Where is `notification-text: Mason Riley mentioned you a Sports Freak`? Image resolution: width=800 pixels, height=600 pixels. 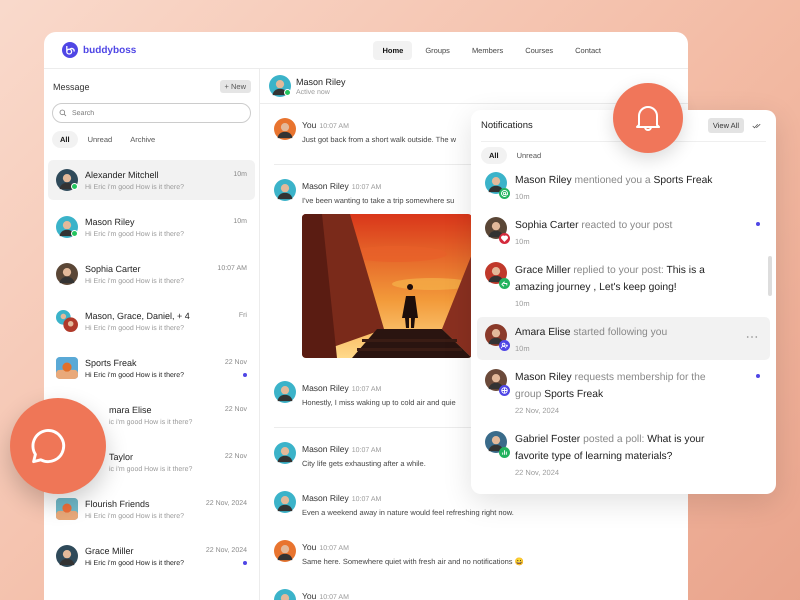
notification-text: Mason Riley mentioned you a Sports Freak is located at coordinates (614, 181).